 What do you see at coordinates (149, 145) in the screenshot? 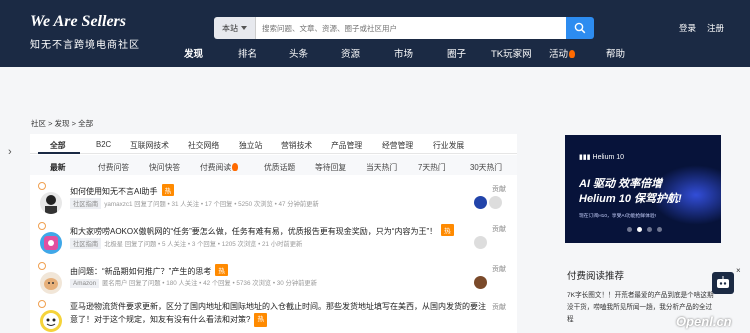
I see `category-tab-internet-tech: 互联网技术` at bounding box center [149, 145].